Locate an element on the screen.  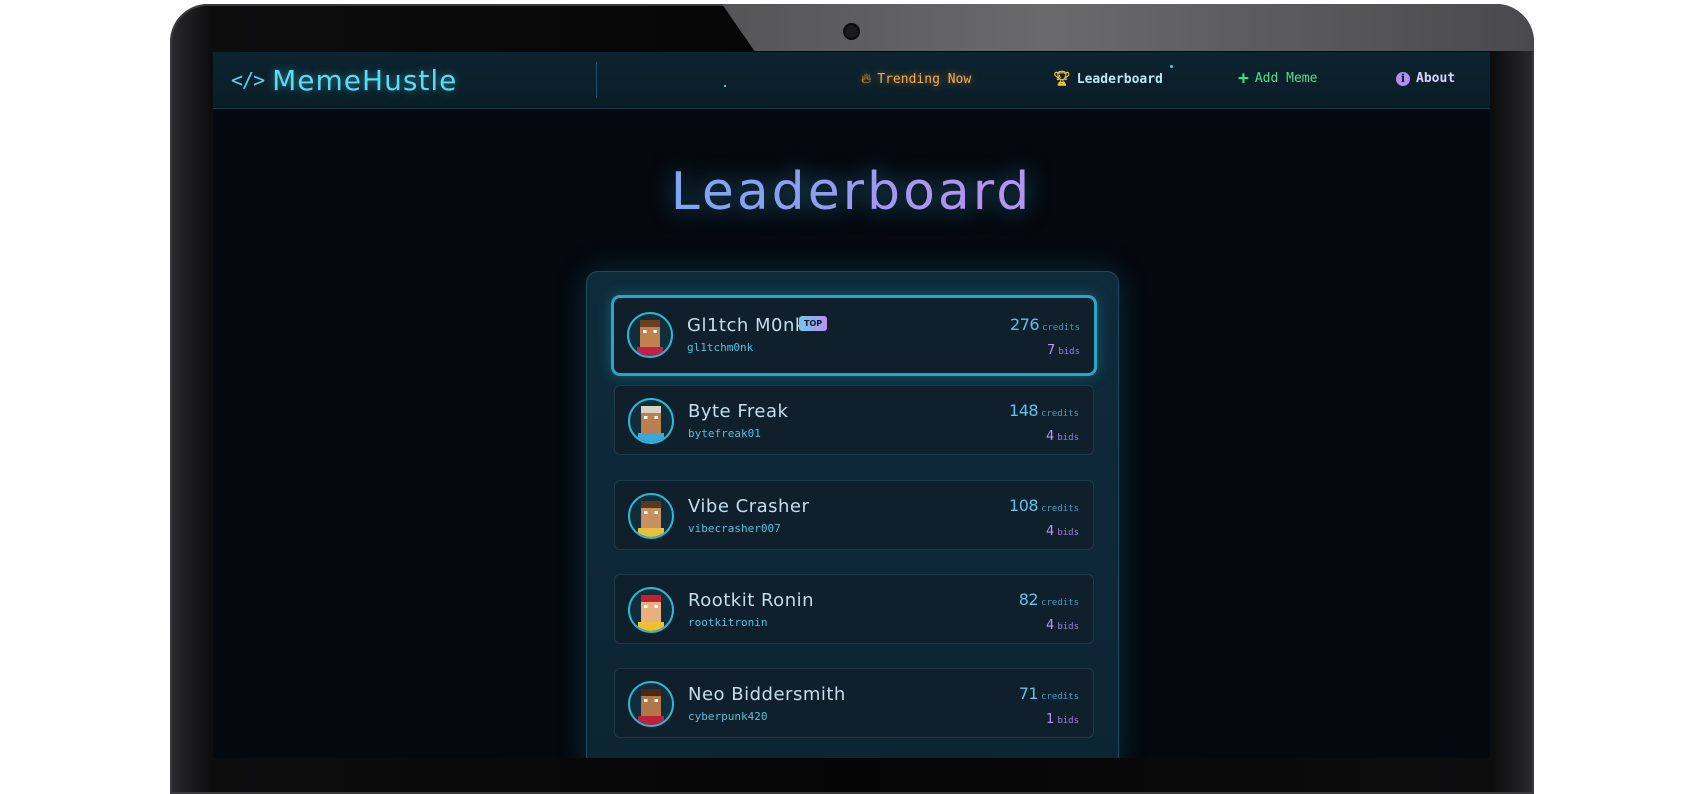
nav-leaderboard-label: Leaderboard is located at coordinates (1119, 79).